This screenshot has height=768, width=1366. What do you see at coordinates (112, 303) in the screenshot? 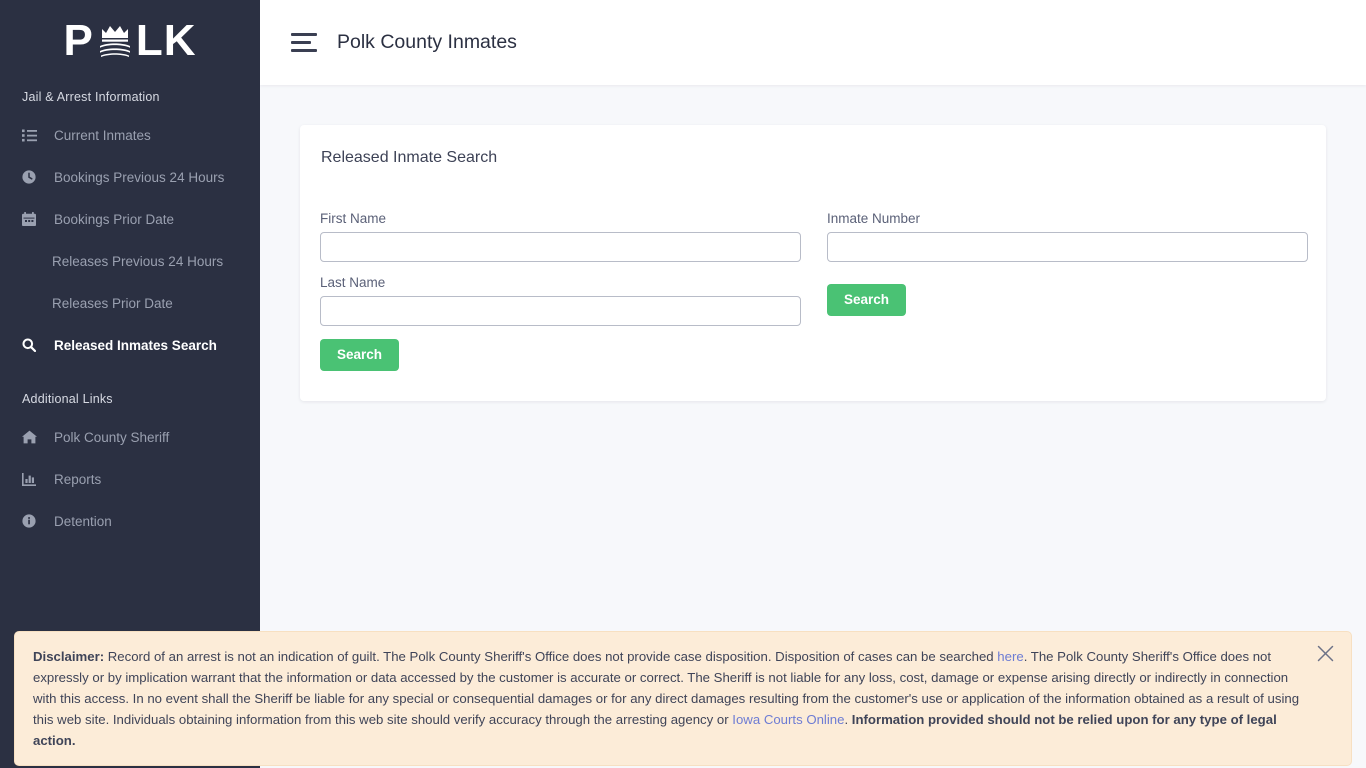
I see `sidebar-item-label: Releases Prior Date` at bounding box center [112, 303].